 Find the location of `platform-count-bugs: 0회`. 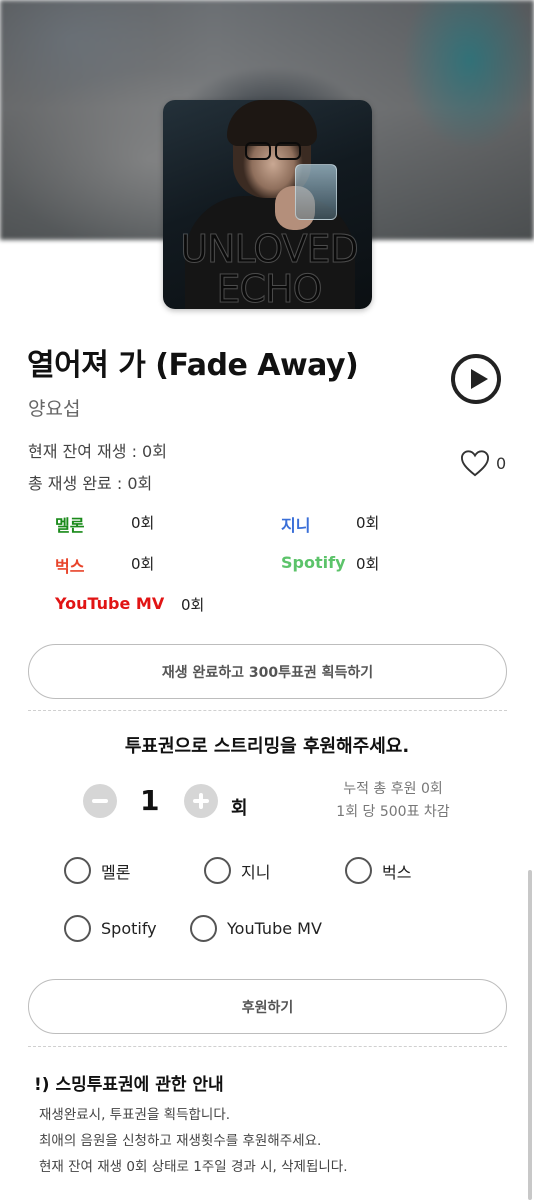

platform-count-bugs: 0회 is located at coordinates (143, 564).